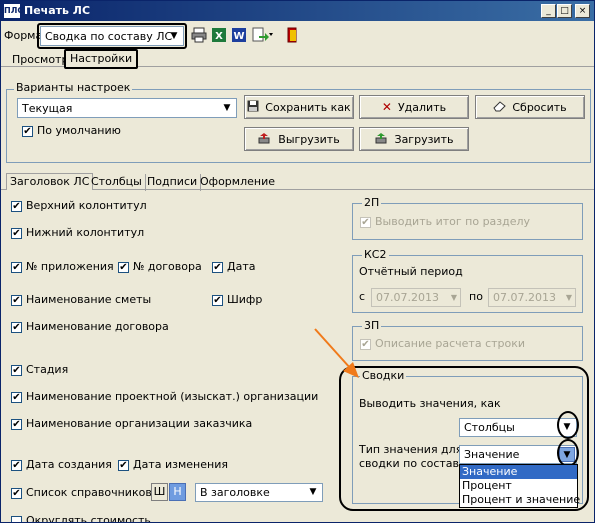  I want to click on value-type-label-1: Тип значения для, so click(411, 449).